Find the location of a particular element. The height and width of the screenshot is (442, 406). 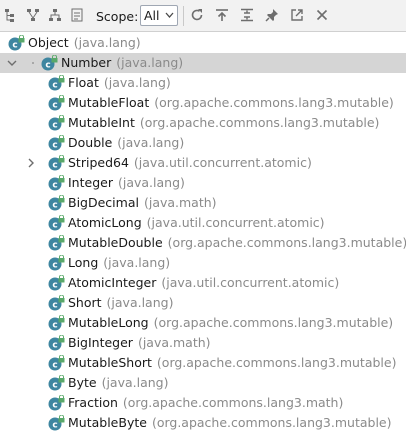

tree-row: c BigDecimal (java.math) is located at coordinates (203, 203).